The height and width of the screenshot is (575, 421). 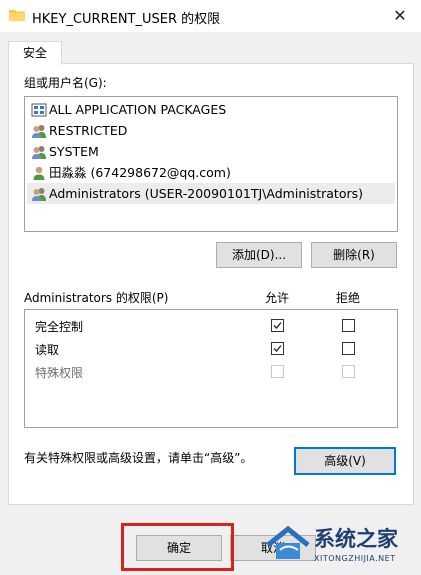 What do you see at coordinates (39, 110) in the screenshot?
I see `package-icon` at bounding box center [39, 110].